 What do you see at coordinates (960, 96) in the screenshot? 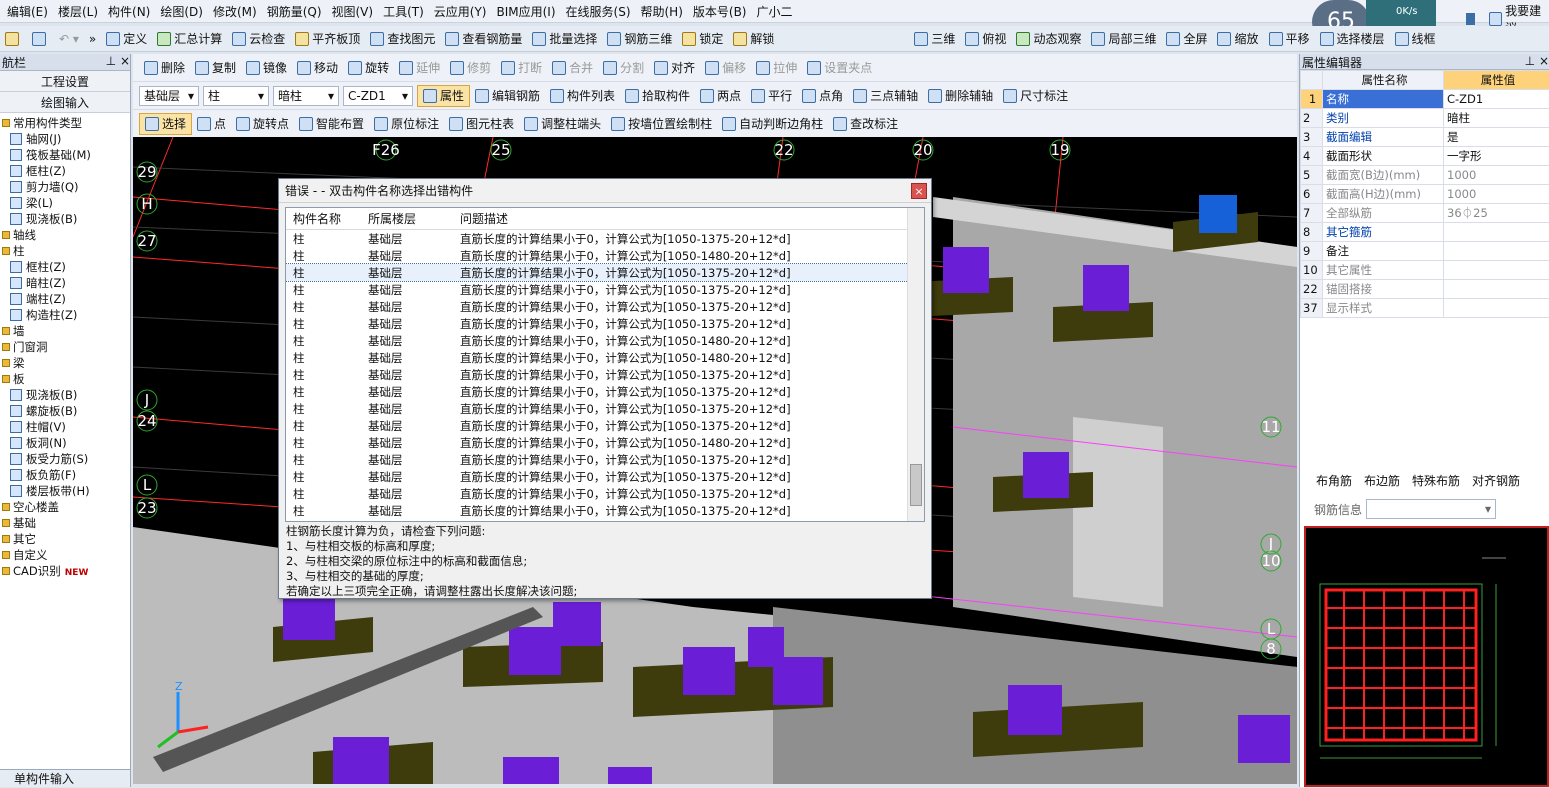
I see `row2-tool-button: 删除辅轴` at bounding box center [960, 96].